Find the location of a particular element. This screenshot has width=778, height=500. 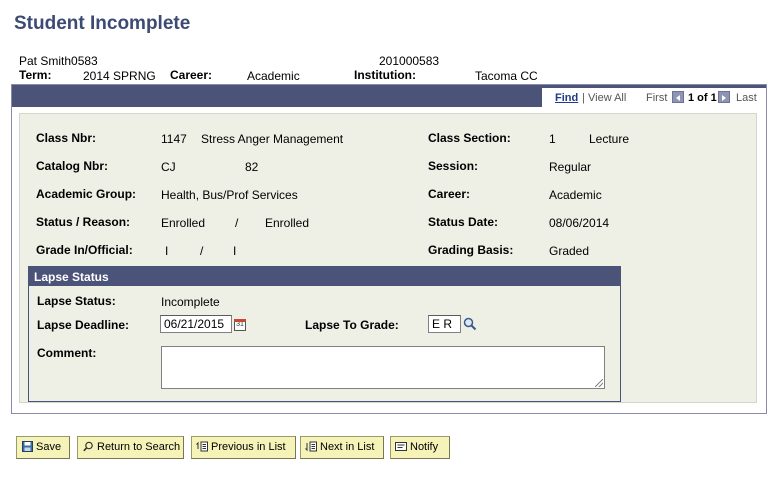

academic-group-label: Academic Group: is located at coordinates (86, 194).